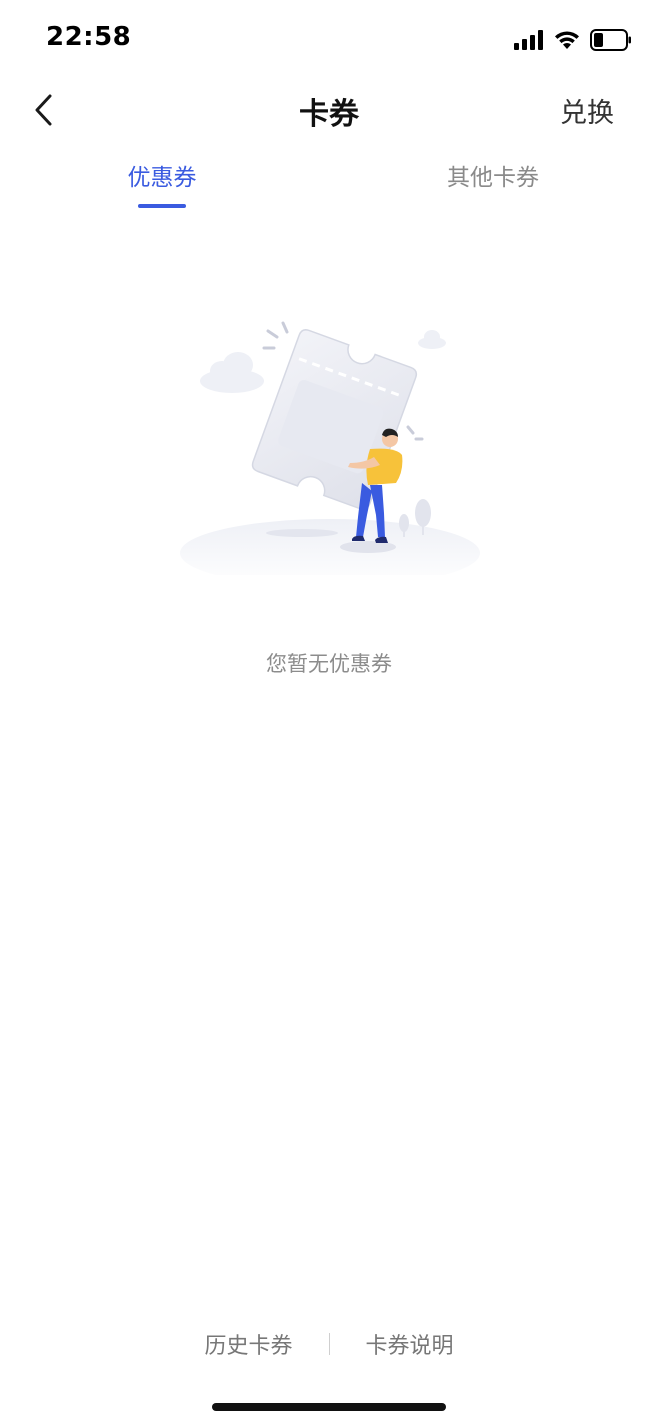 This screenshot has height=1424, width=658. I want to click on redeem-button: 兑换, so click(587, 110).